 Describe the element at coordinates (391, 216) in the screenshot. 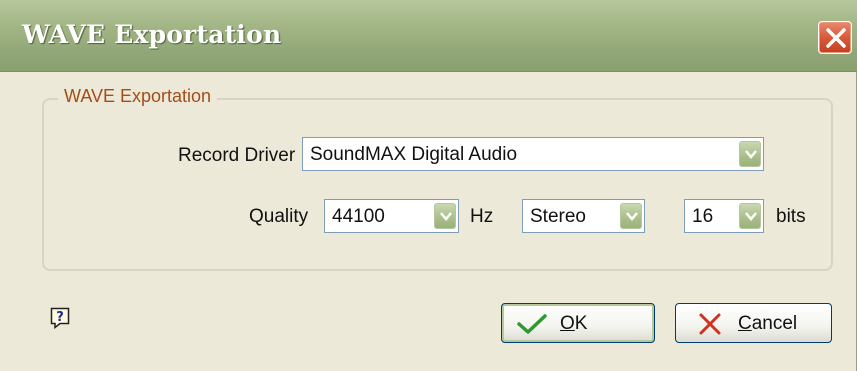

I see `sample-rate-select: 44100` at that location.